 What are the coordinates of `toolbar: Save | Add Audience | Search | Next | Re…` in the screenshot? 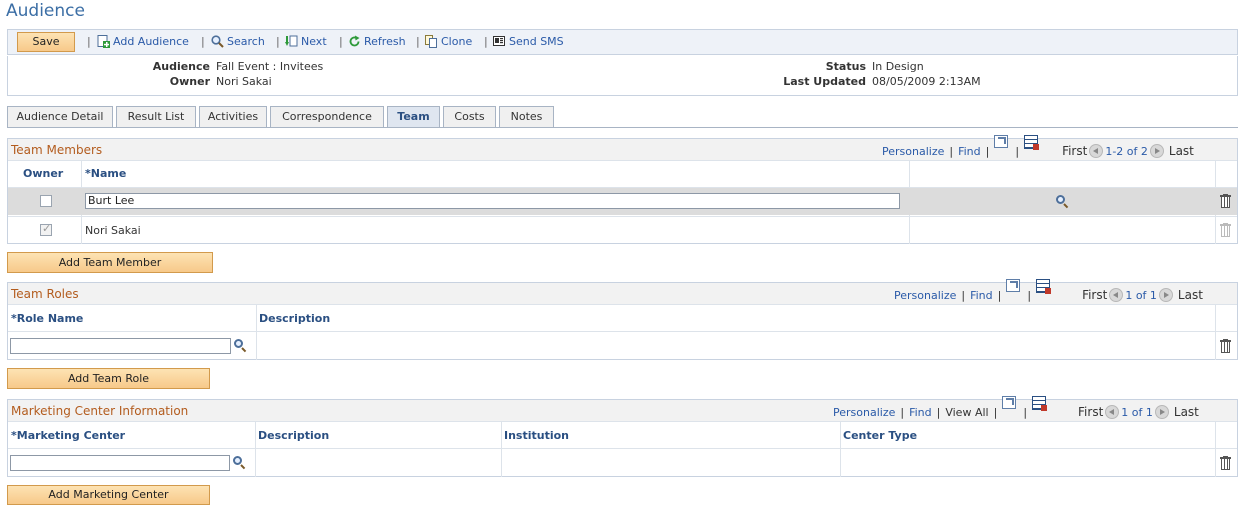 It's located at (622, 42).